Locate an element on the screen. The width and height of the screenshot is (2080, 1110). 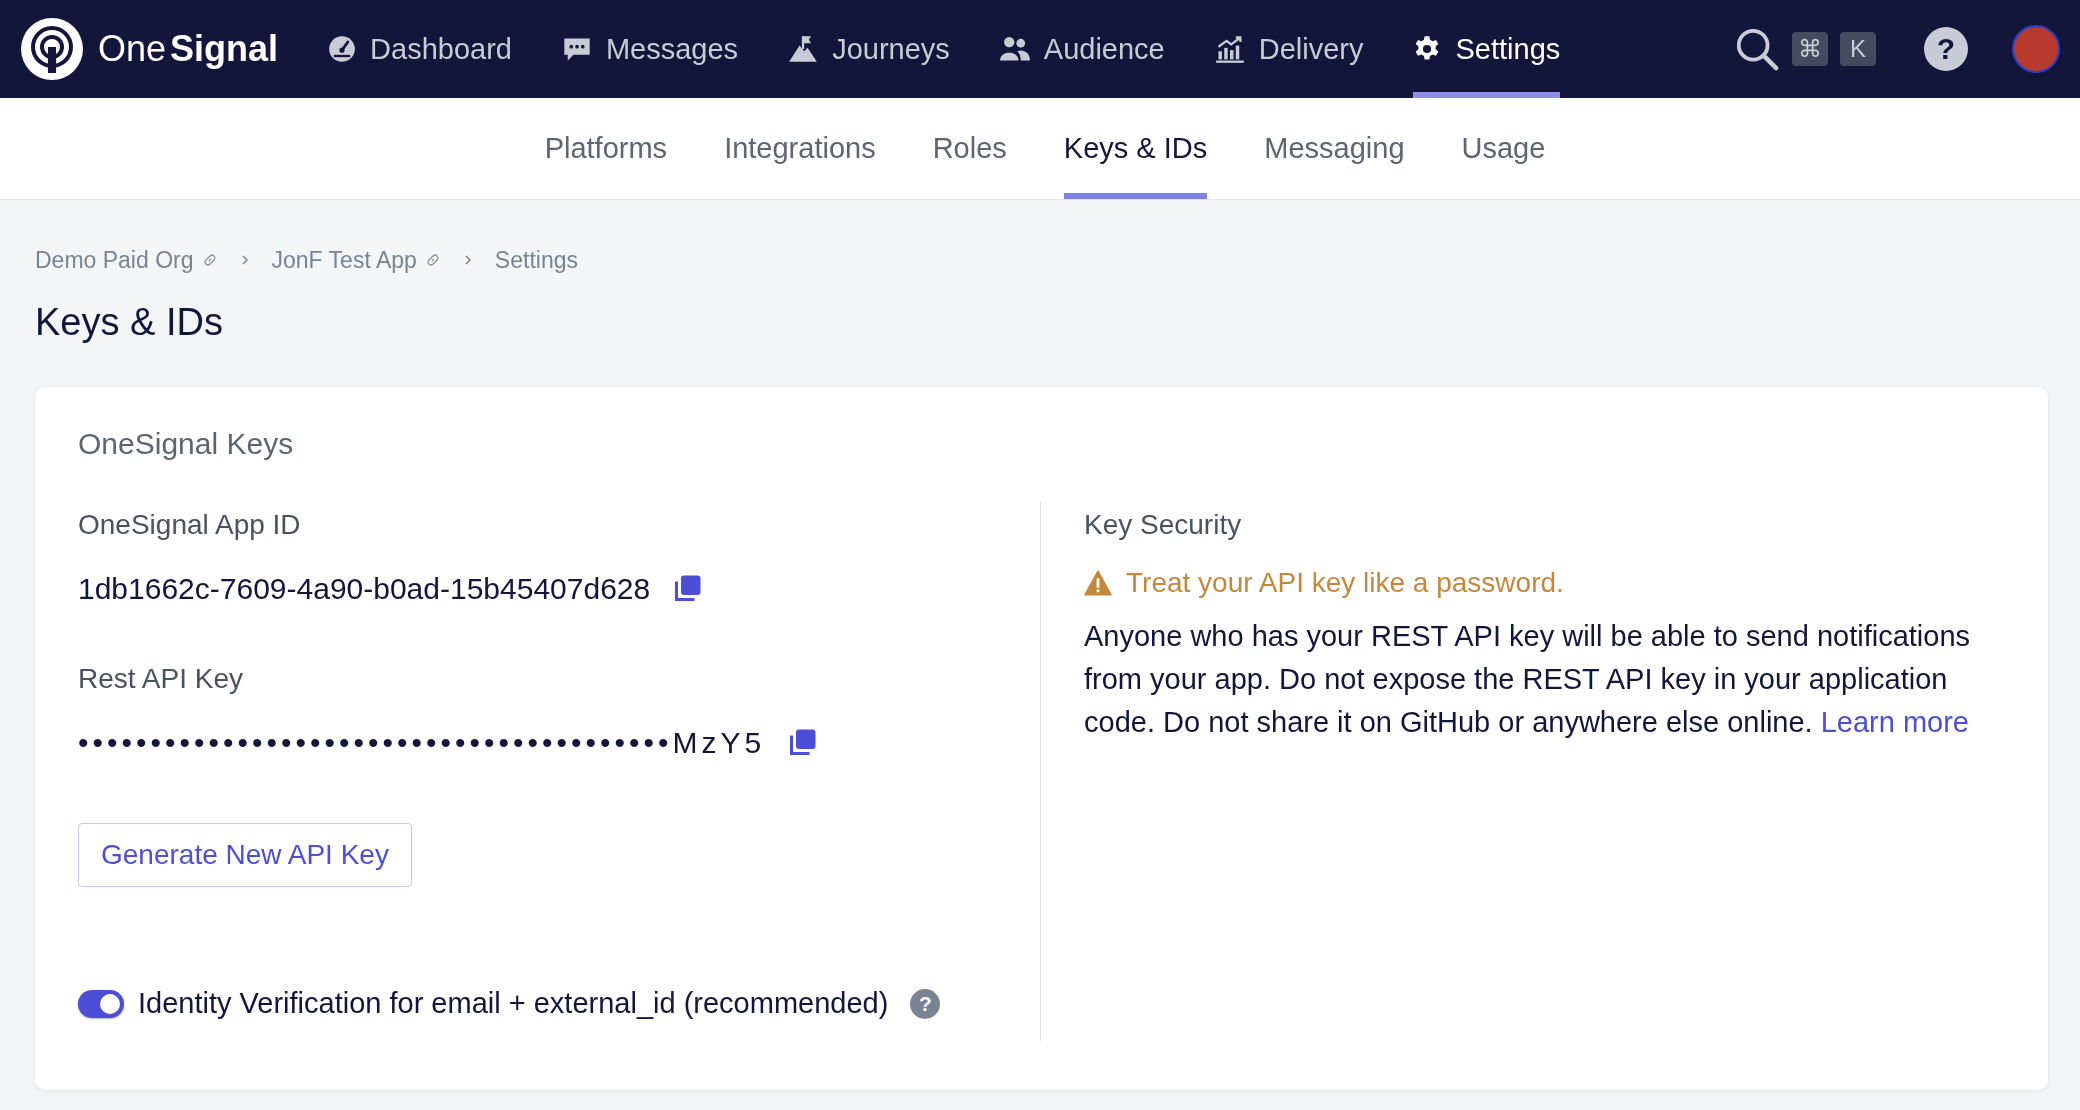
key-value: •••••••••••••••••••••••••••••••••••••••••MzY5 is located at coordinates (422, 743).